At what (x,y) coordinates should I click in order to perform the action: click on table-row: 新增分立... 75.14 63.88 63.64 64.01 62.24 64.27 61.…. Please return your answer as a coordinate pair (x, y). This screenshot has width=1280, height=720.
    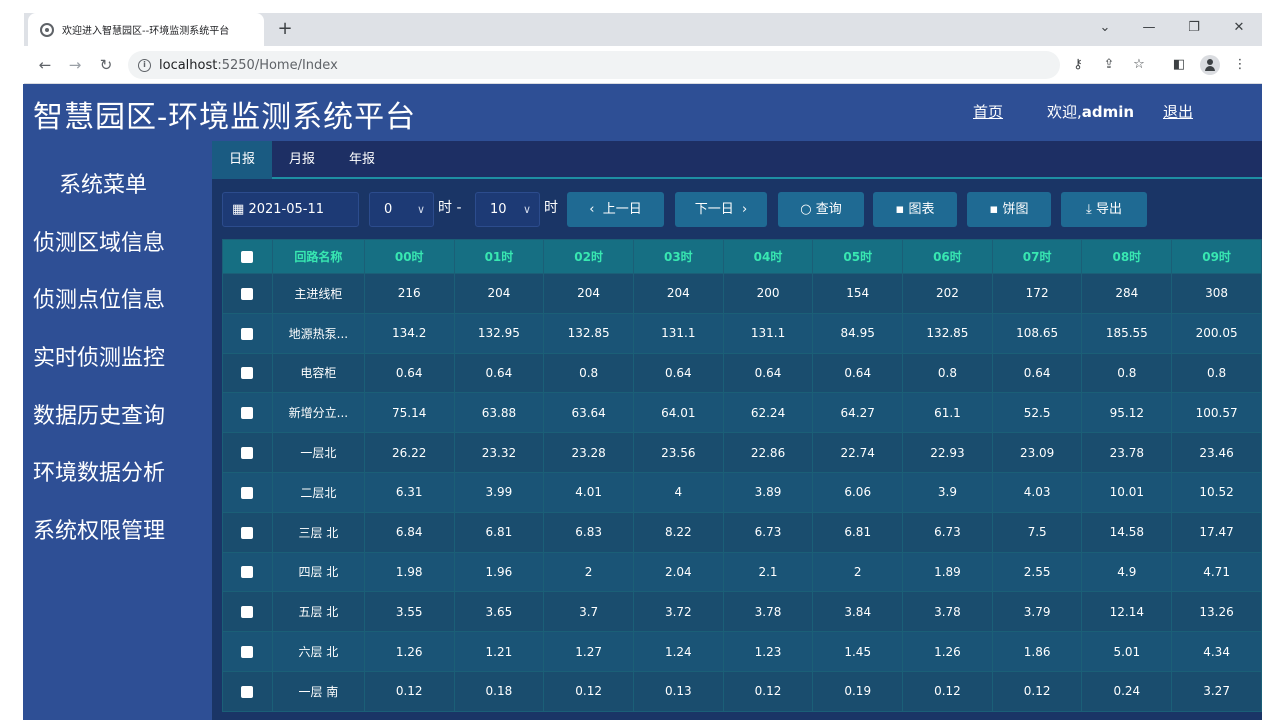
    Looking at the image, I should click on (742, 413).